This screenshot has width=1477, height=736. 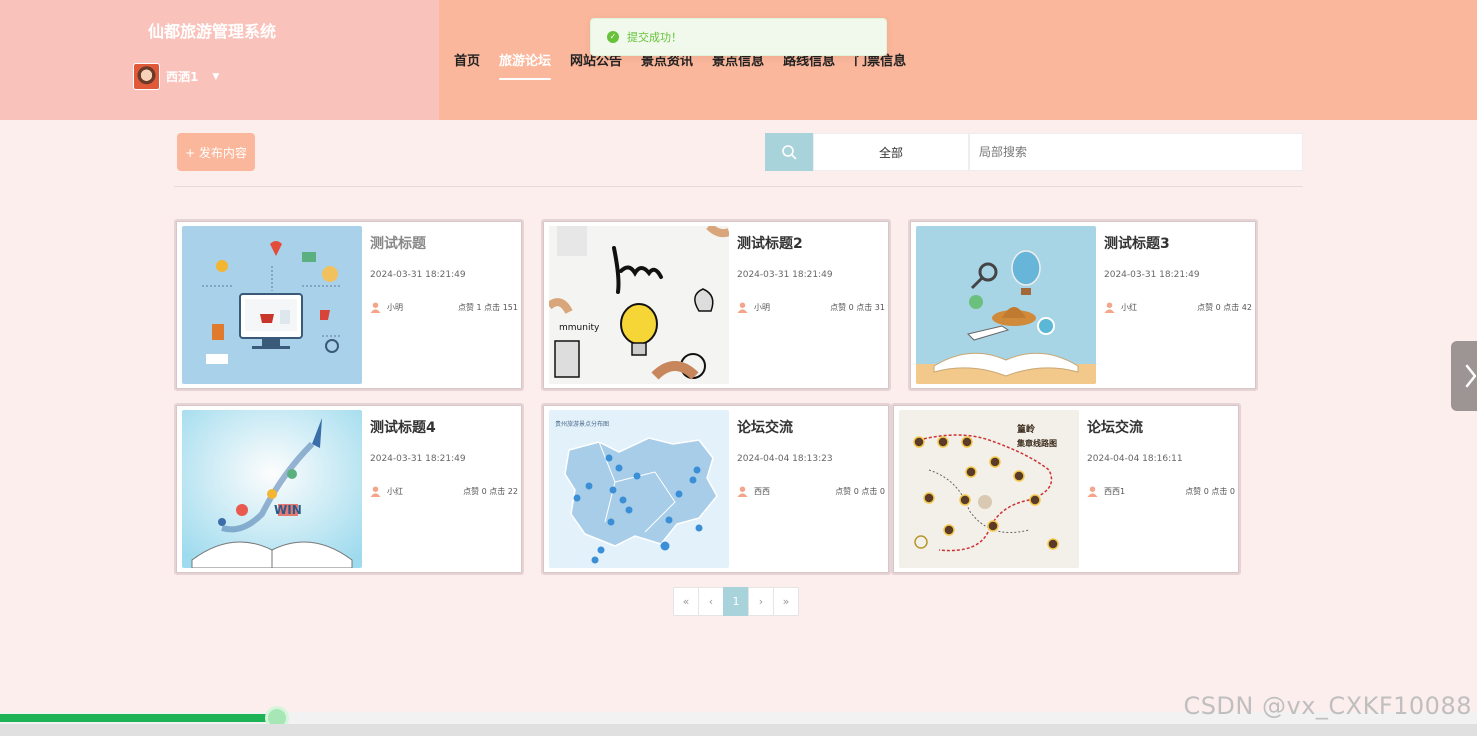 What do you see at coordinates (1327, 706) in the screenshot?
I see `watermark: CSDN @vx_CXKF10088` at bounding box center [1327, 706].